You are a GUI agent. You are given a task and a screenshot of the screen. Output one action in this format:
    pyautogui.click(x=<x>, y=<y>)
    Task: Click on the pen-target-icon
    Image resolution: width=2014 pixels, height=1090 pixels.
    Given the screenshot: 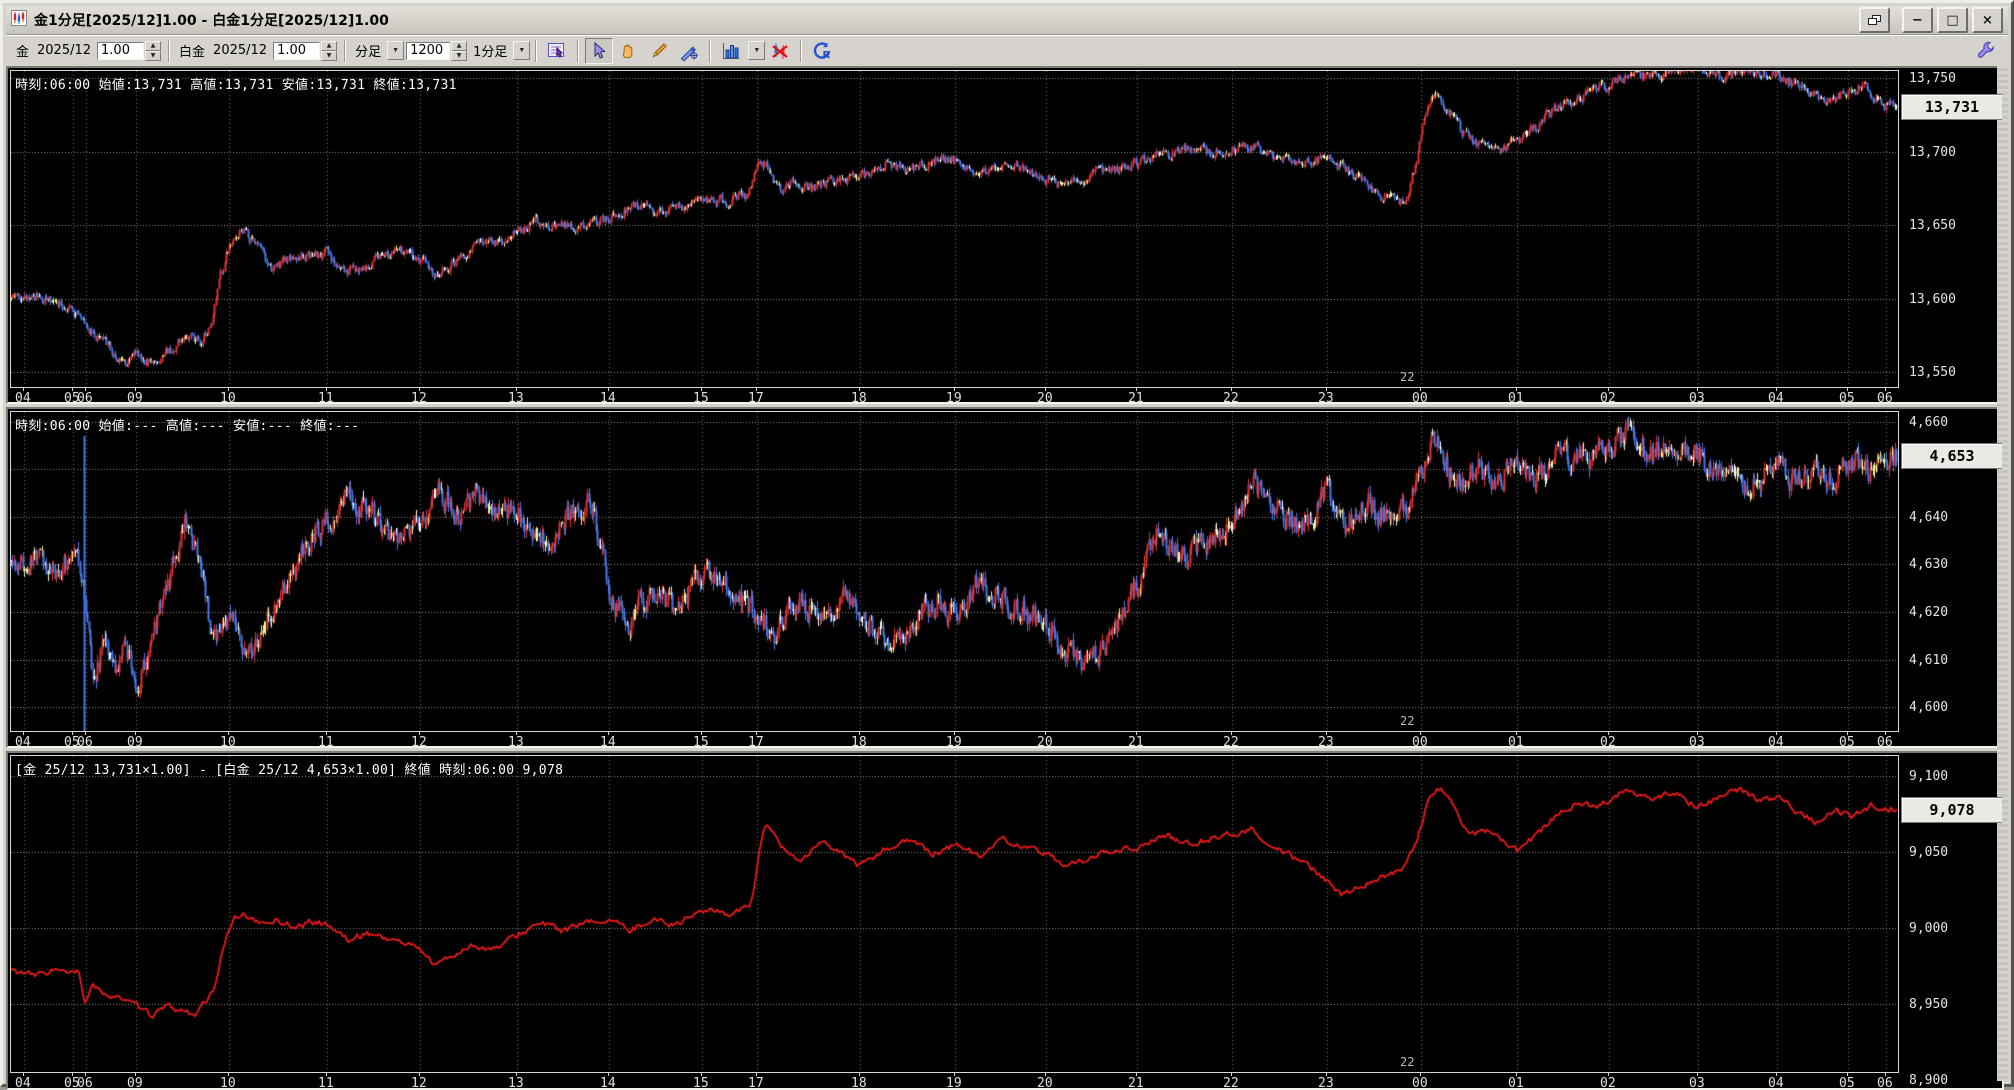 What is the action you would take?
    pyautogui.click(x=690, y=53)
    